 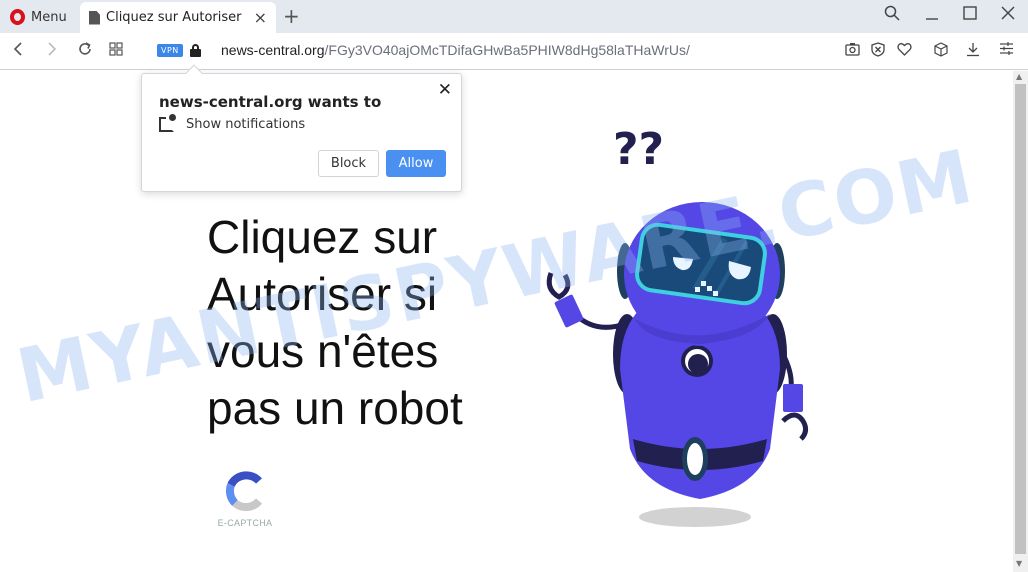 I want to click on opera-logo-icon, so click(x=17, y=17).